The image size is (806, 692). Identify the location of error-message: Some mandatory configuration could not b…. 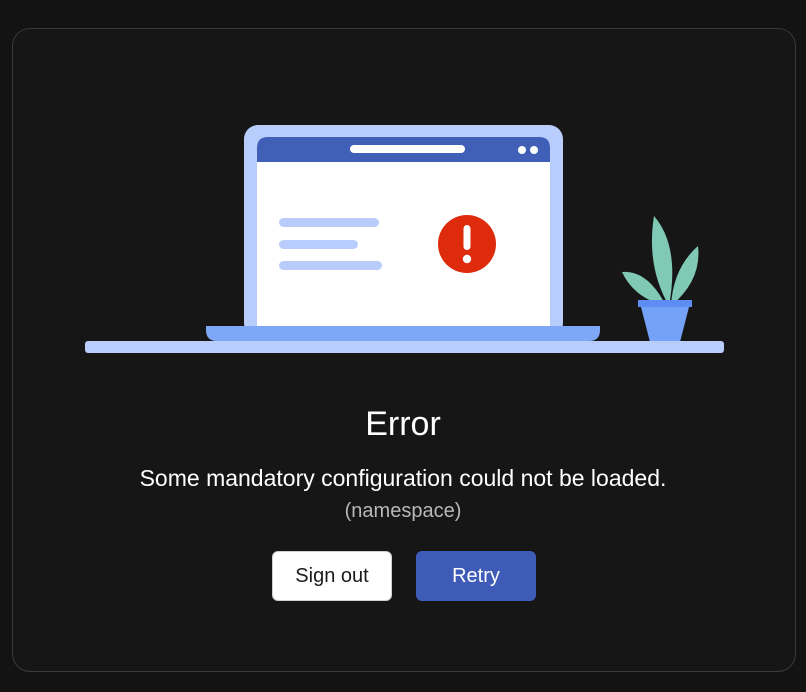
(403, 478).